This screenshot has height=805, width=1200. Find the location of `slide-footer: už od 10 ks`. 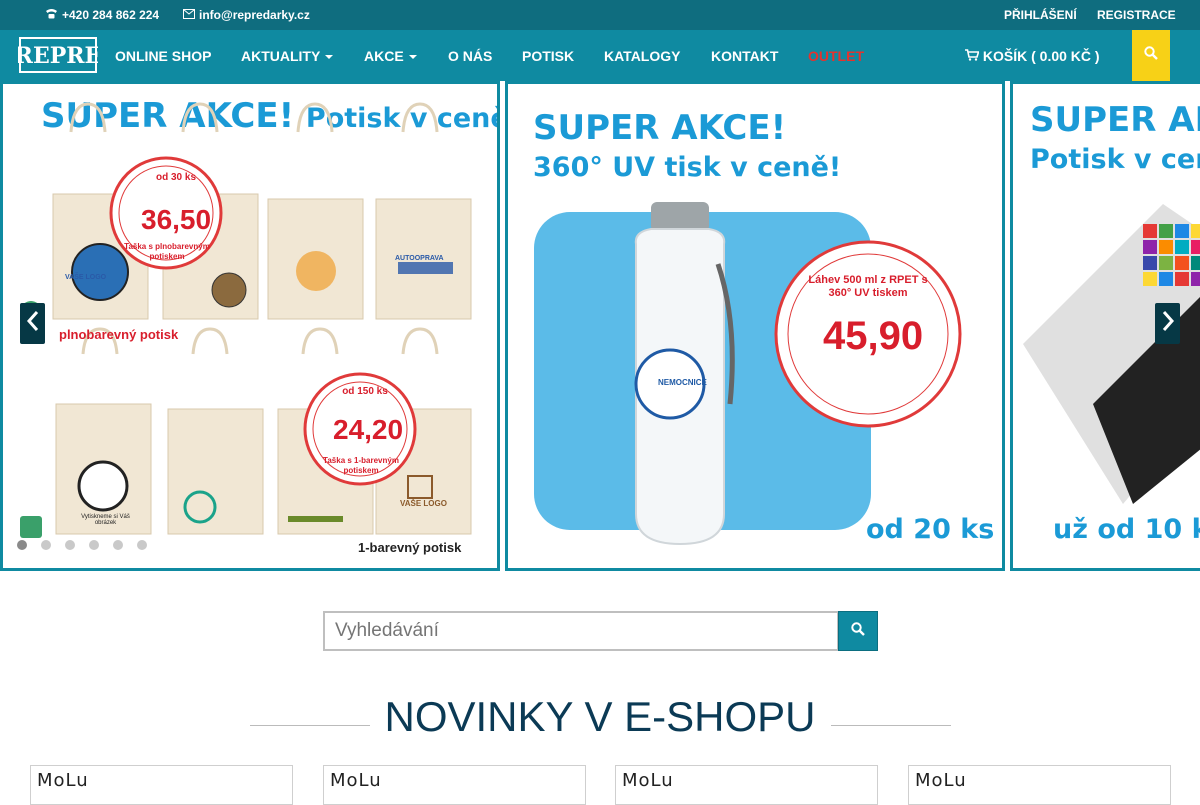

slide-footer: už od 10 ks is located at coordinates (1126, 529).